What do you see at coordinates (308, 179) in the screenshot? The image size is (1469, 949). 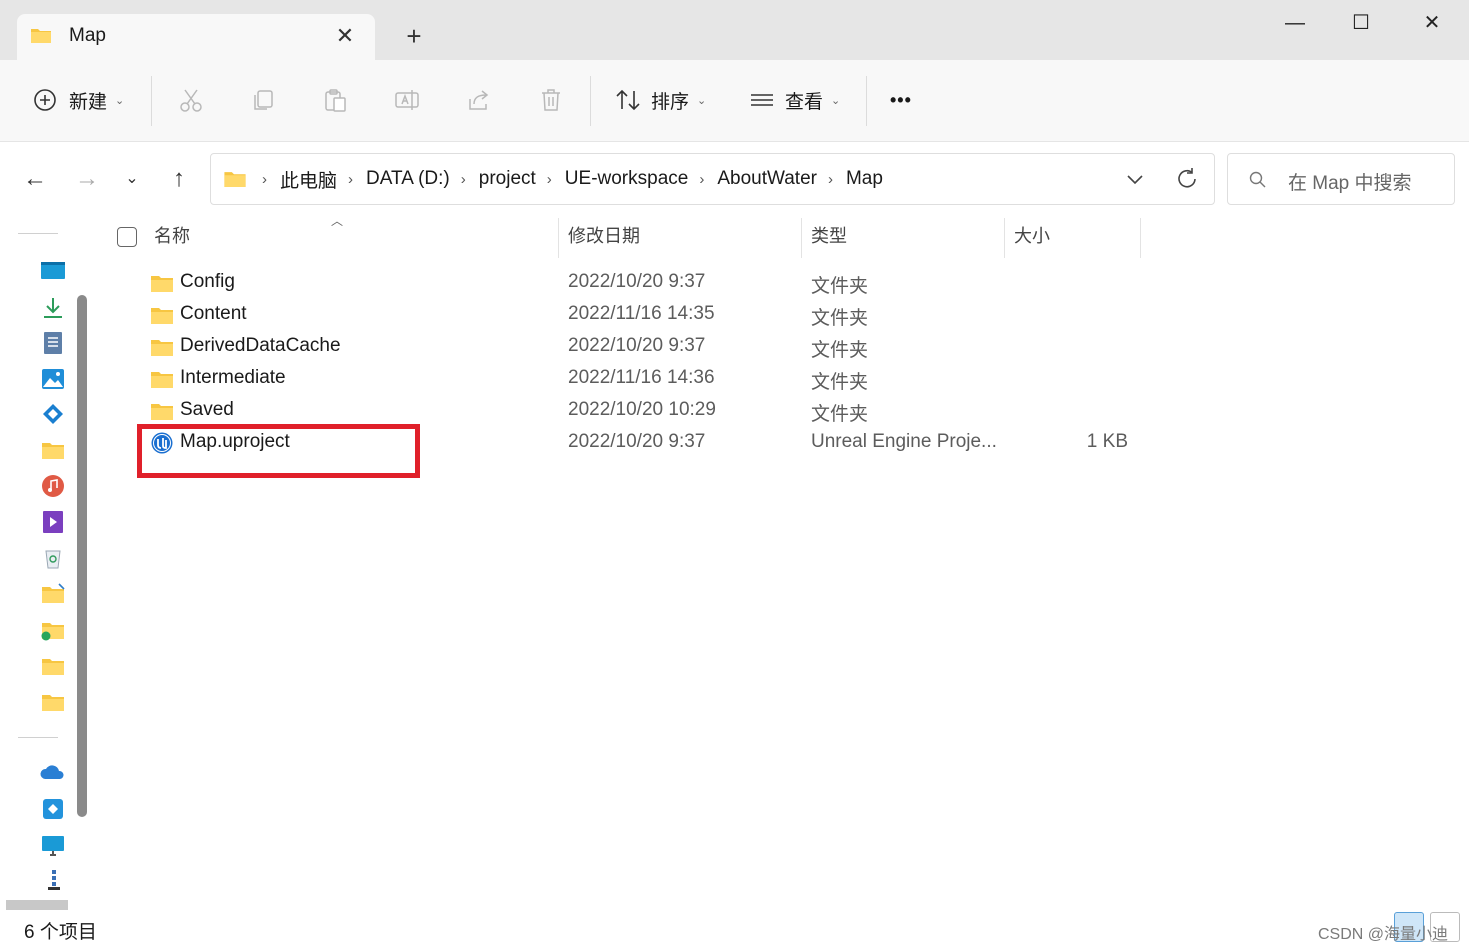 I see `breadcrumb-this-pc: 此电脑` at bounding box center [308, 179].